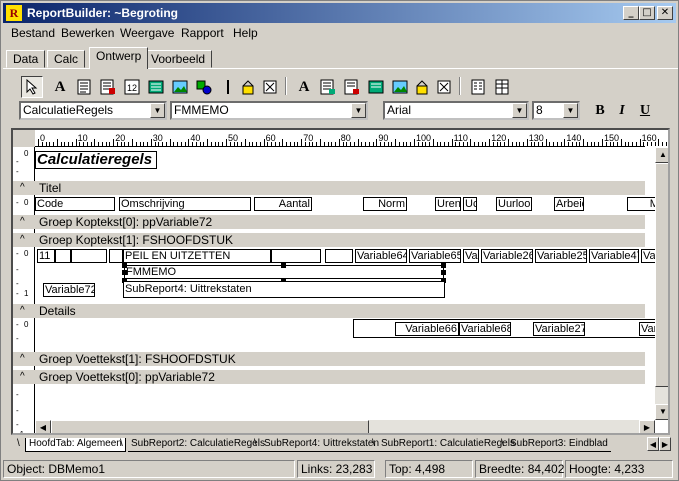  What do you see at coordinates (352, 87) in the screenshot?
I see `db-richtext-icon` at bounding box center [352, 87].